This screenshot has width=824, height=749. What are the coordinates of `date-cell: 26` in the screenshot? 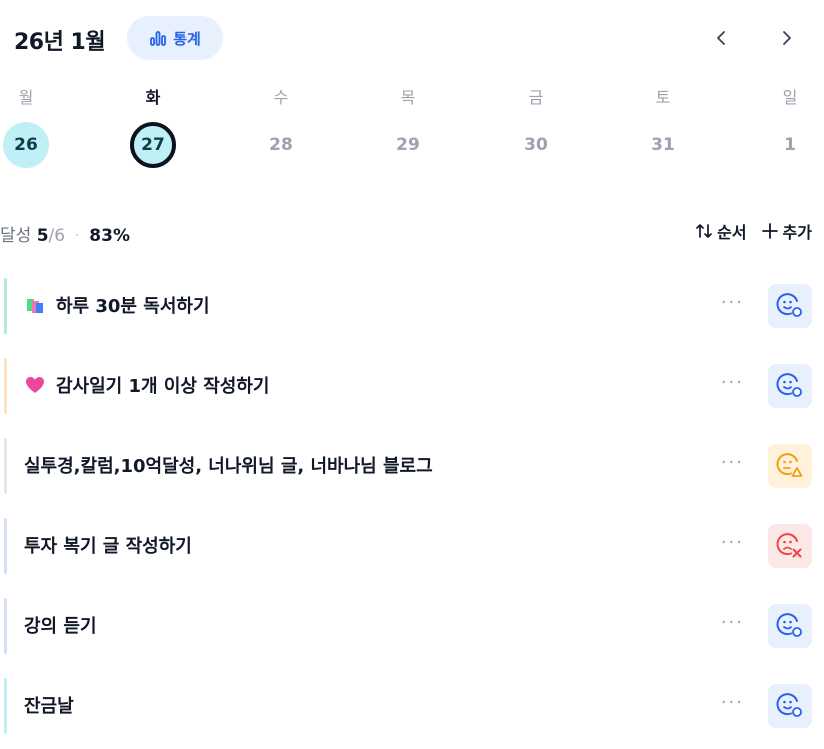 It's located at (26, 145).